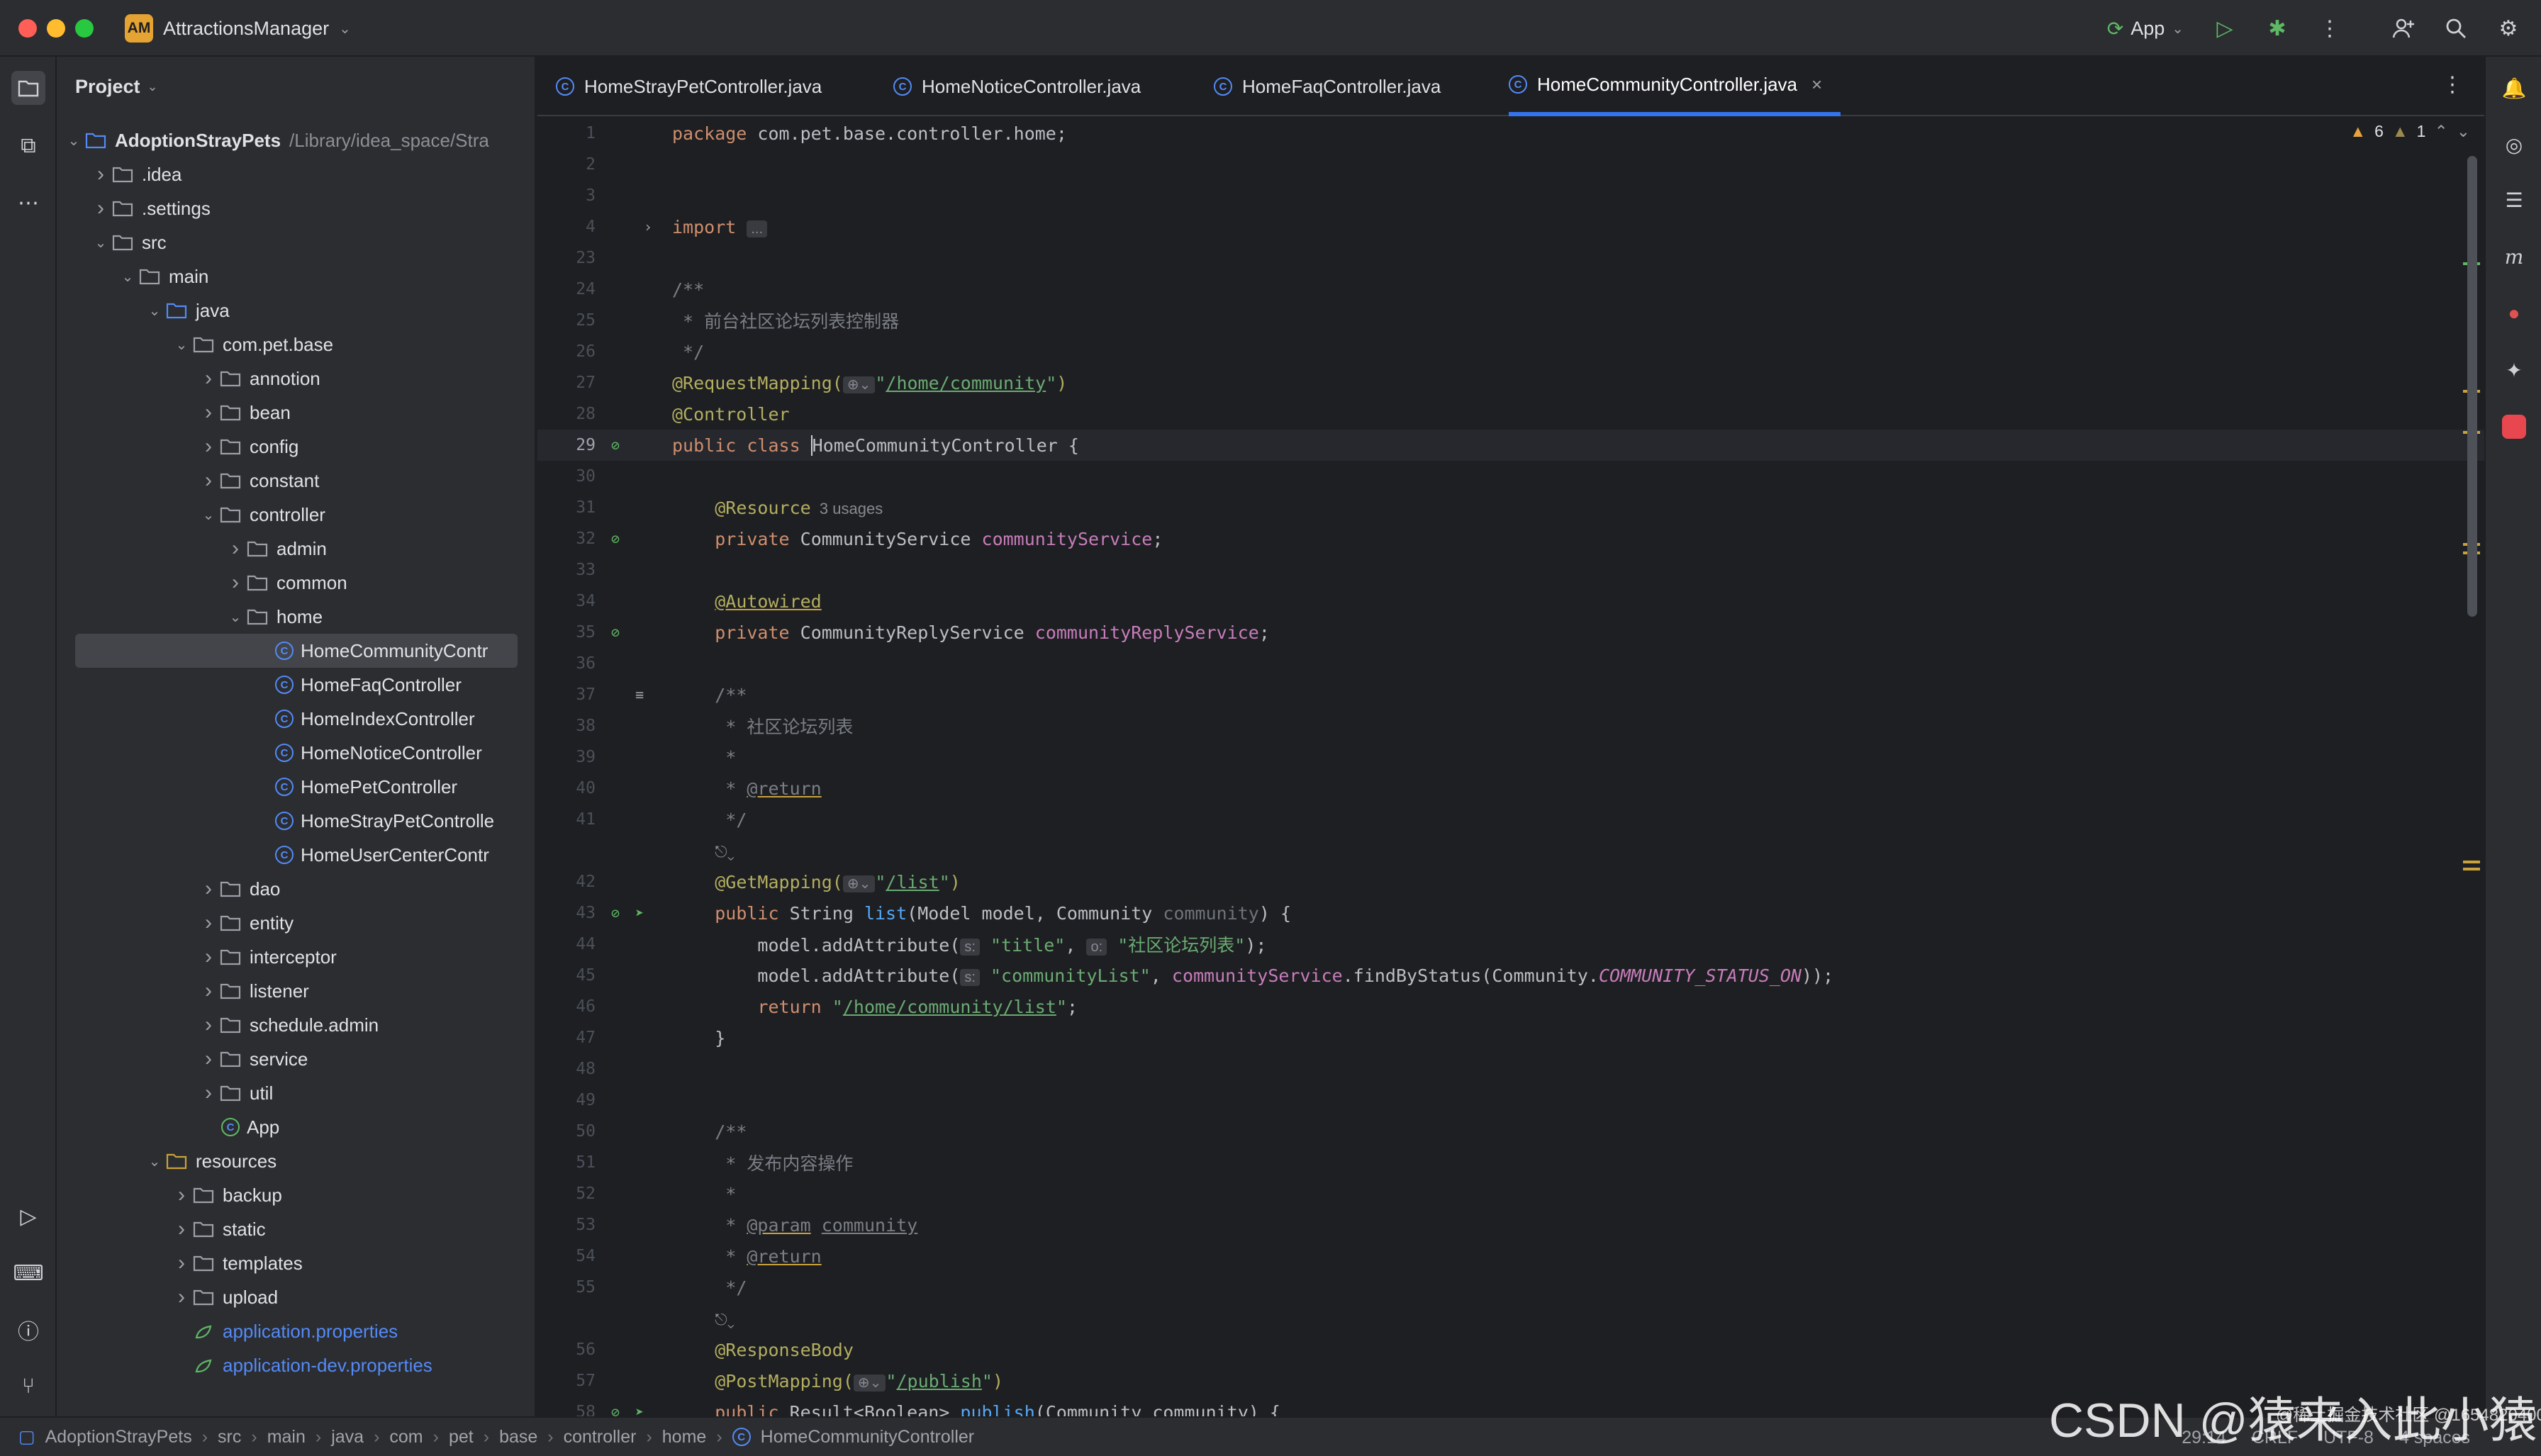 Image resolution: width=2541 pixels, height=1456 pixels. Describe the element at coordinates (28, 88) in the screenshot. I see `project-view-icon` at that location.